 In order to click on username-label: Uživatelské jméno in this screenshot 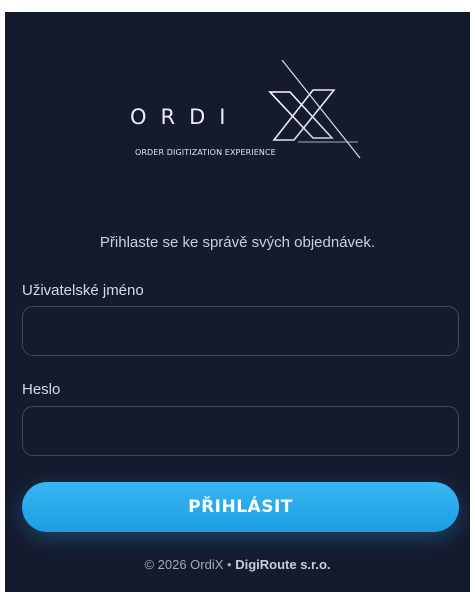, I will do `click(83, 290)`.